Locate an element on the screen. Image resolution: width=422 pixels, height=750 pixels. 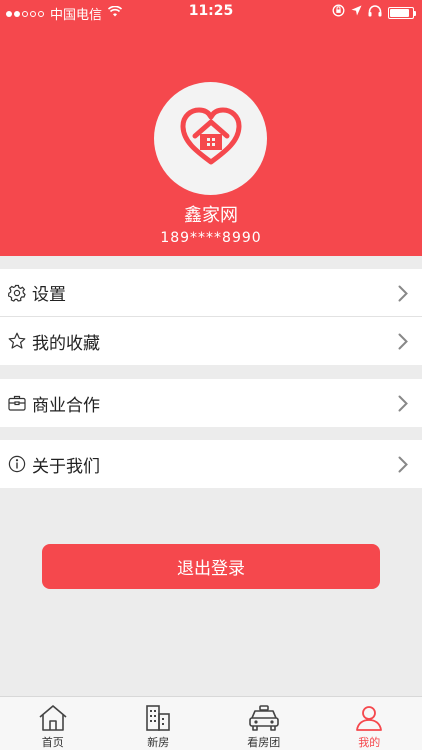
tab-label: 我的 is located at coordinates (369, 742).